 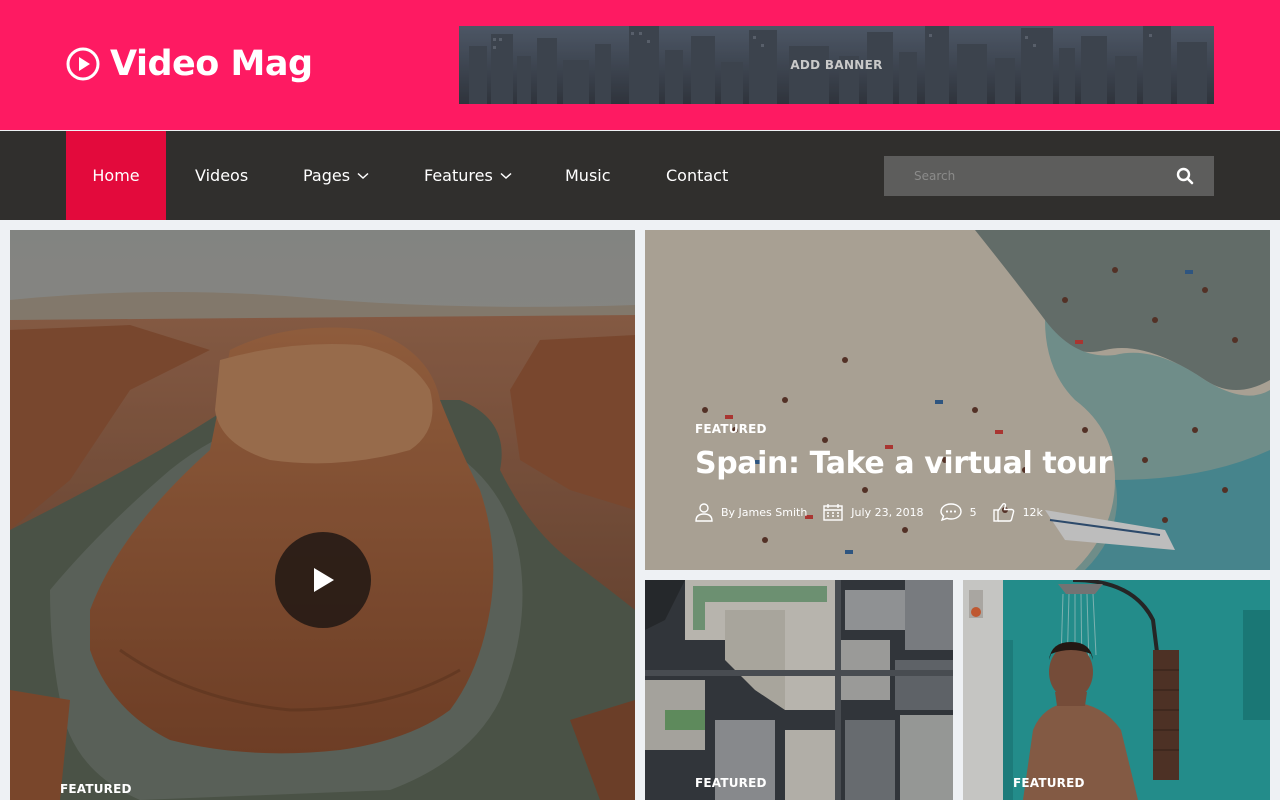 What do you see at coordinates (903, 463) in the screenshot?
I see `post-title: Spain: Take a virtual tour` at bounding box center [903, 463].